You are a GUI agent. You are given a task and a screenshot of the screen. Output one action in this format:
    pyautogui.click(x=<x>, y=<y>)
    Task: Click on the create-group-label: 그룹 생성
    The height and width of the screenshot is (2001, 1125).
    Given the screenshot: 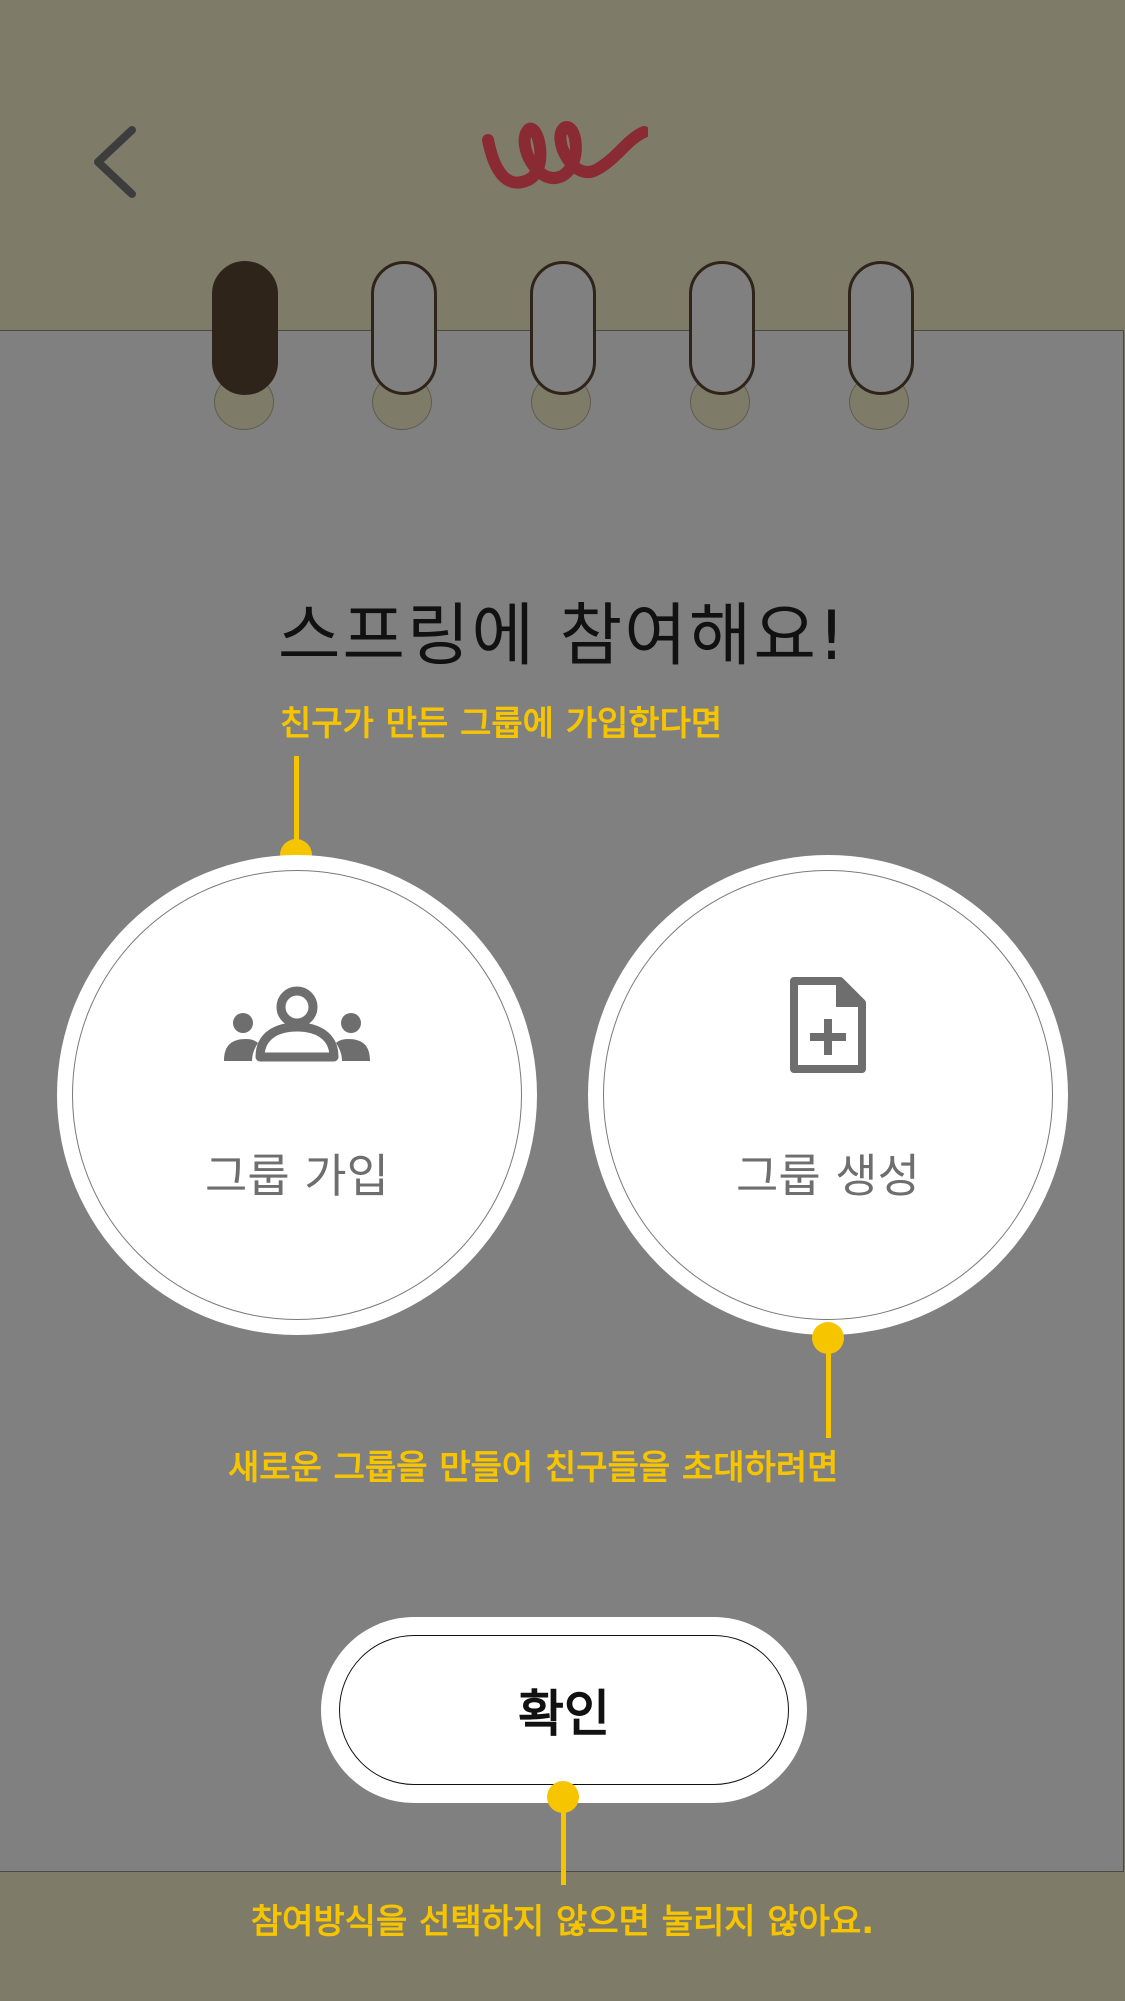 What is the action you would take?
    pyautogui.click(x=828, y=1176)
    